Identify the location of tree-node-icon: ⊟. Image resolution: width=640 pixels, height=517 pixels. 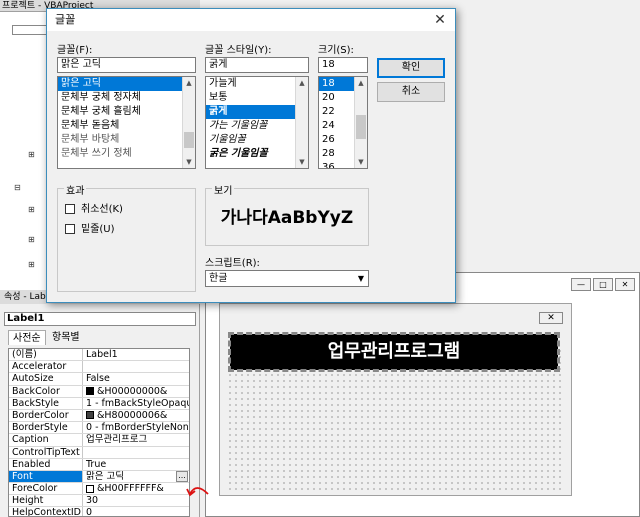
(17, 187).